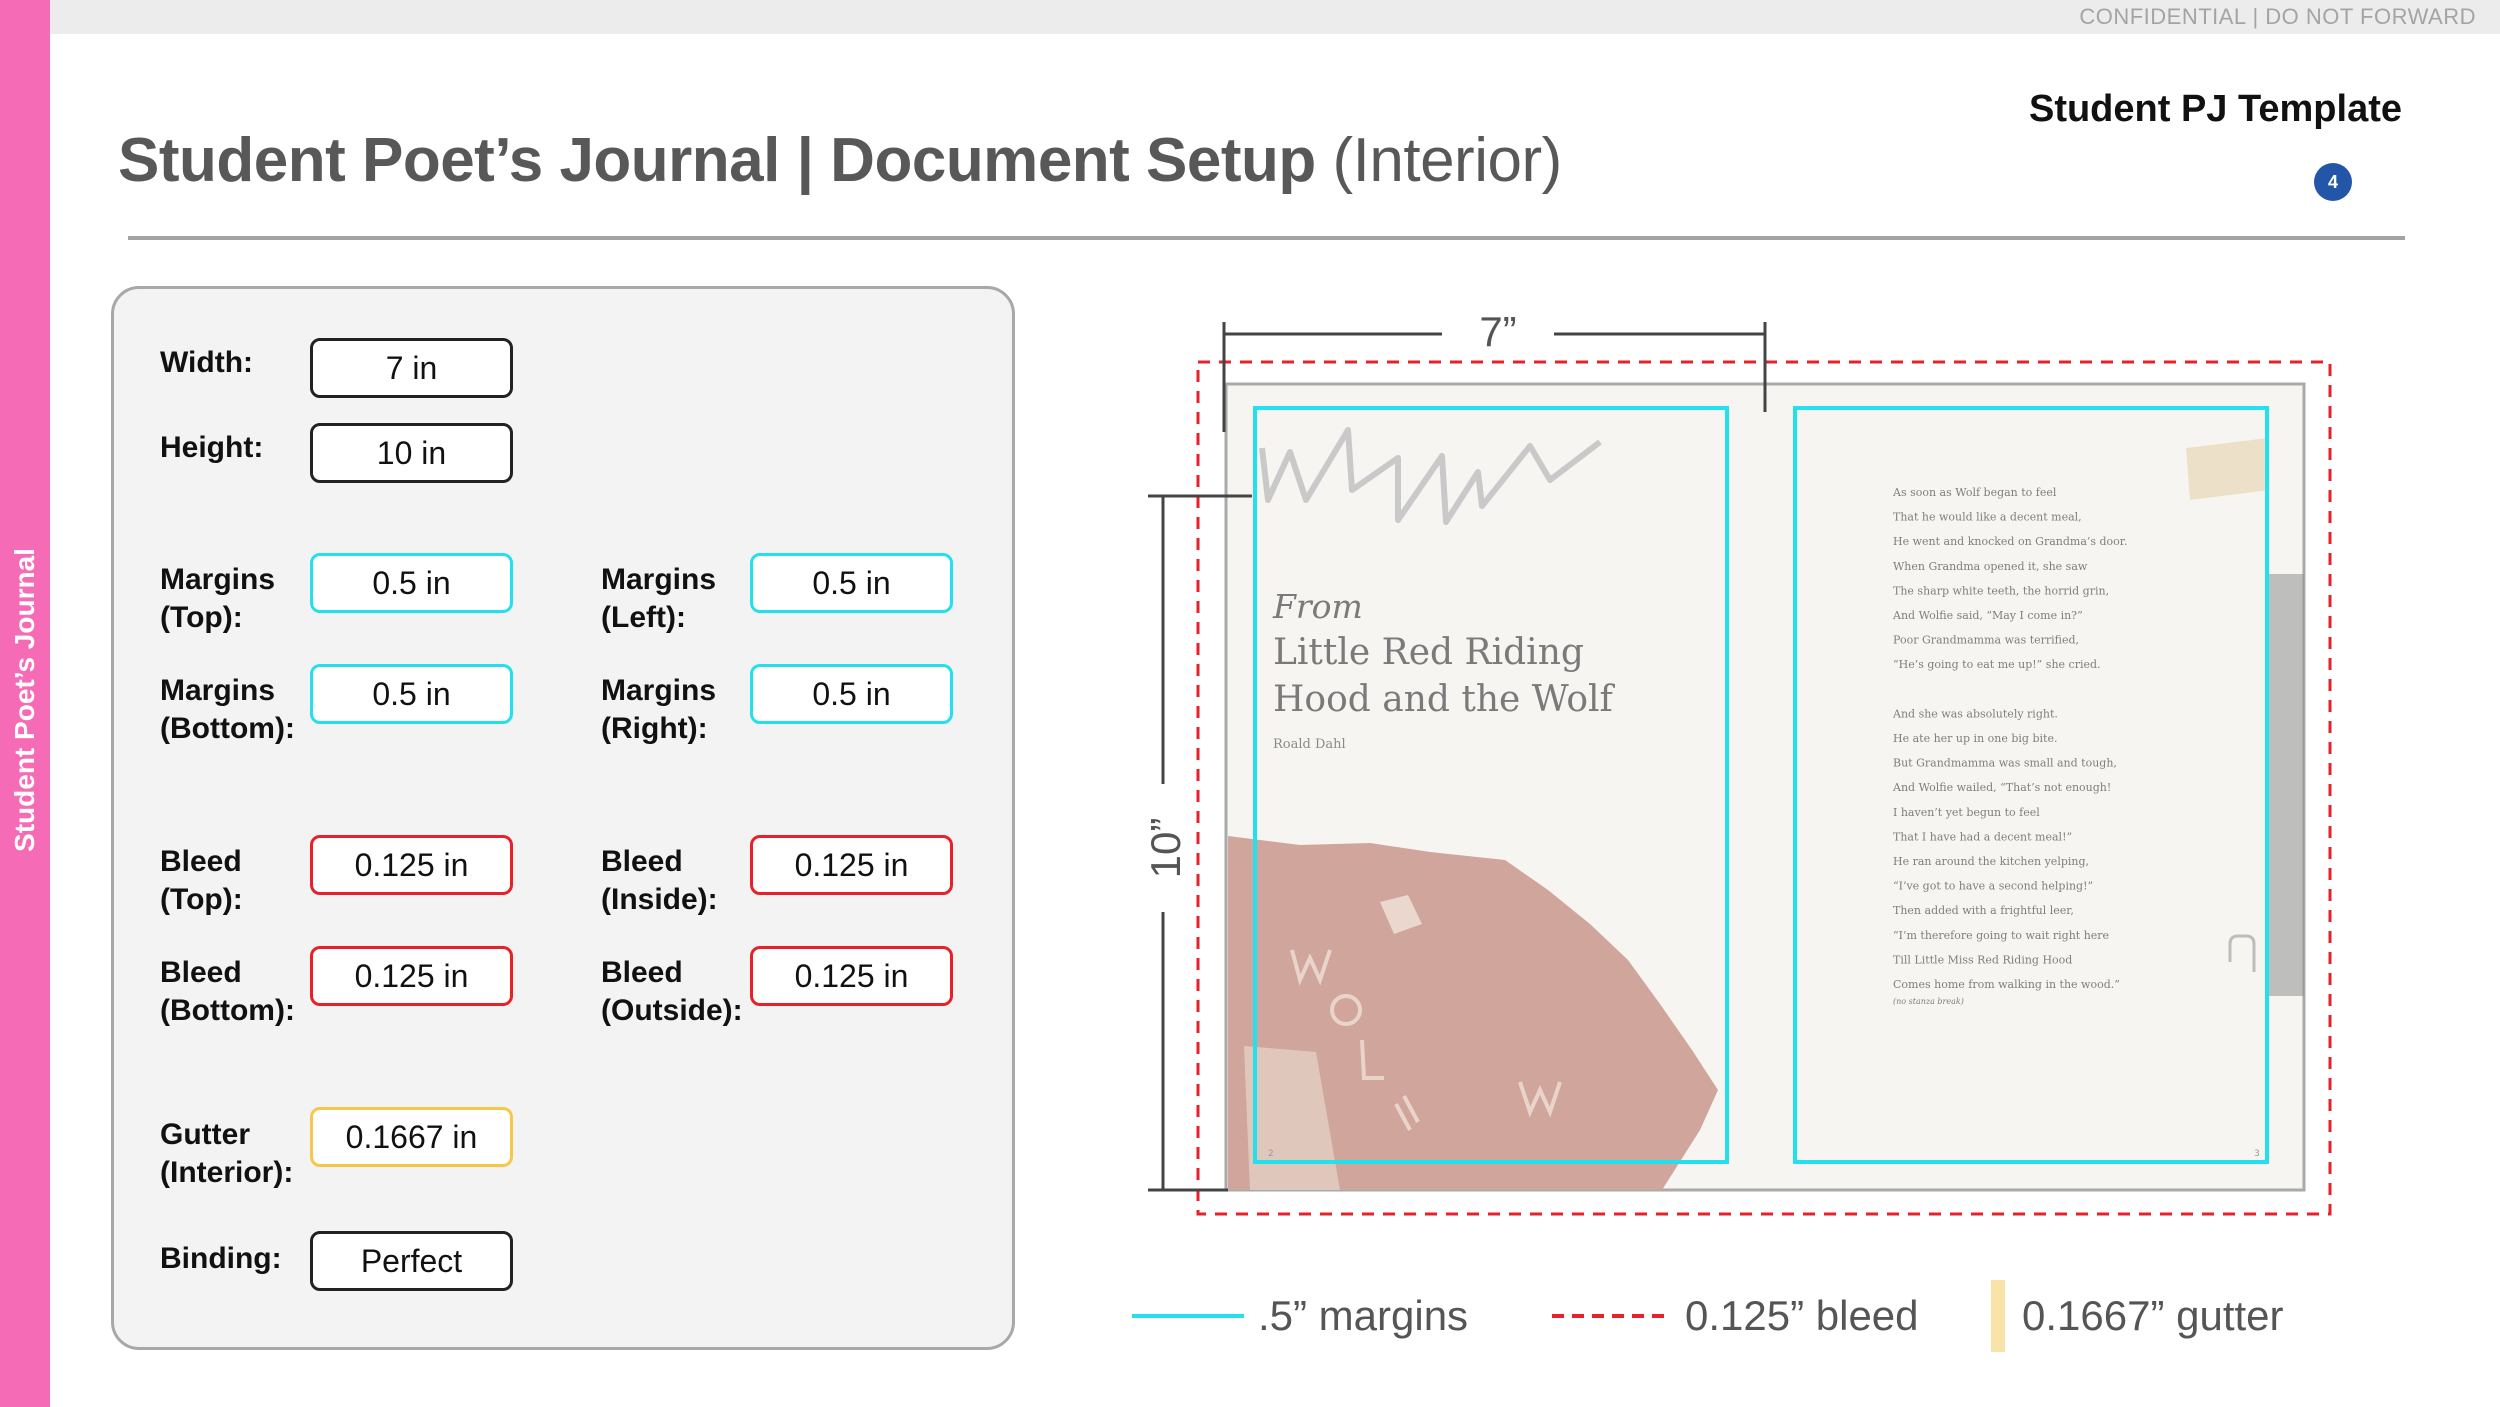 The image size is (2500, 1407). Describe the element at coordinates (1317, 606) in the screenshot. I see `from-text: From` at that location.